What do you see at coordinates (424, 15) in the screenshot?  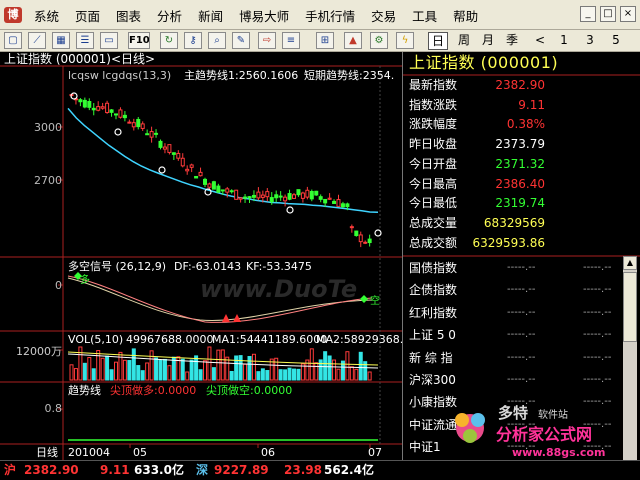 I see `menu-tools: 工具` at bounding box center [424, 15].